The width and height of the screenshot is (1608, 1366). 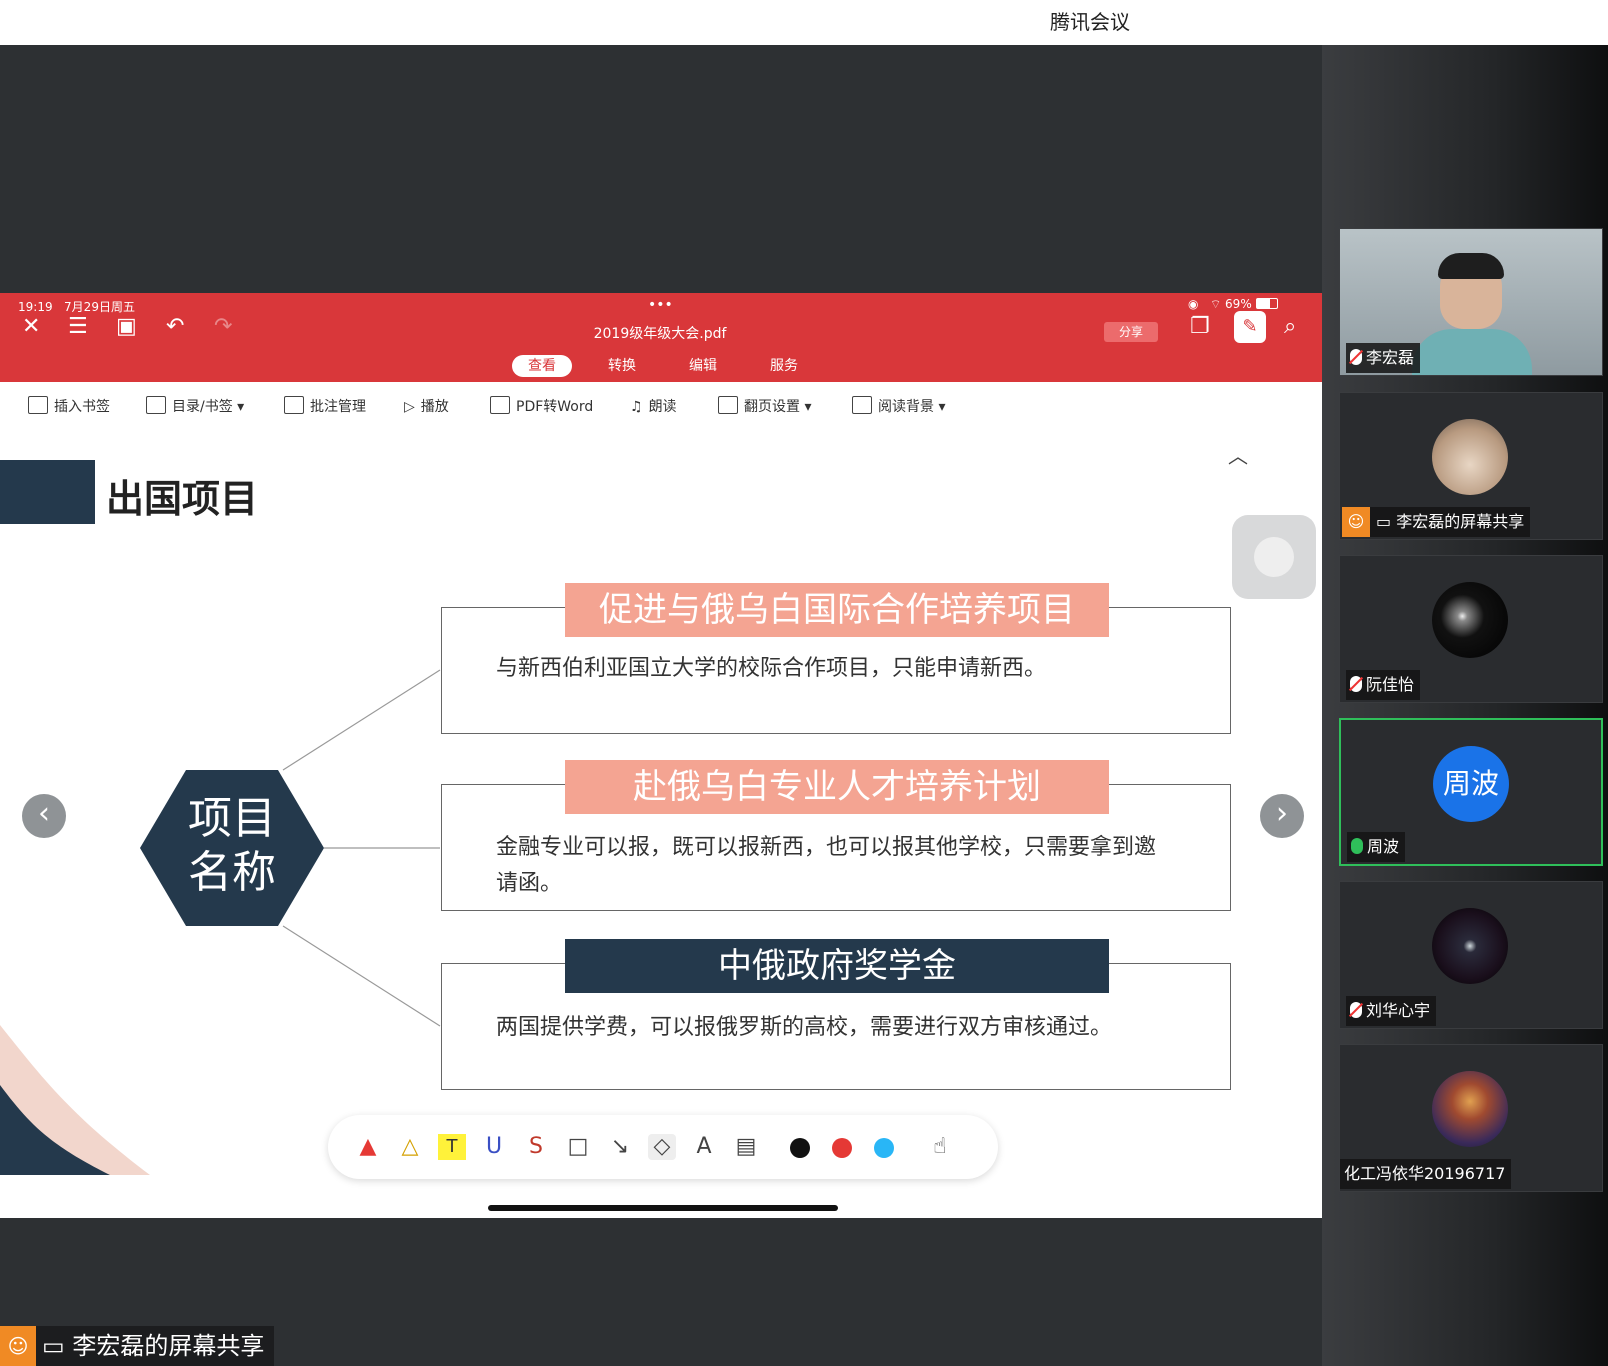 What do you see at coordinates (620, 1147) in the screenshot?
I see `arrow-icon: ↘` at bounding box center [620, 1147].